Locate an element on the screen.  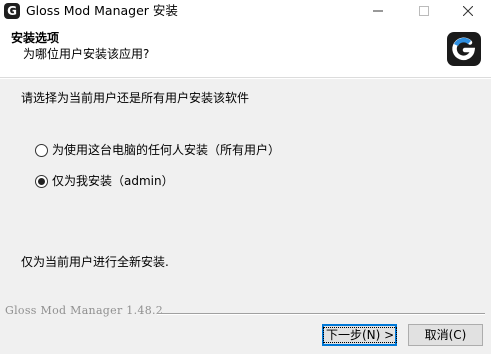
cancel-button: 取消(C) is located at coordinates (445, 335).